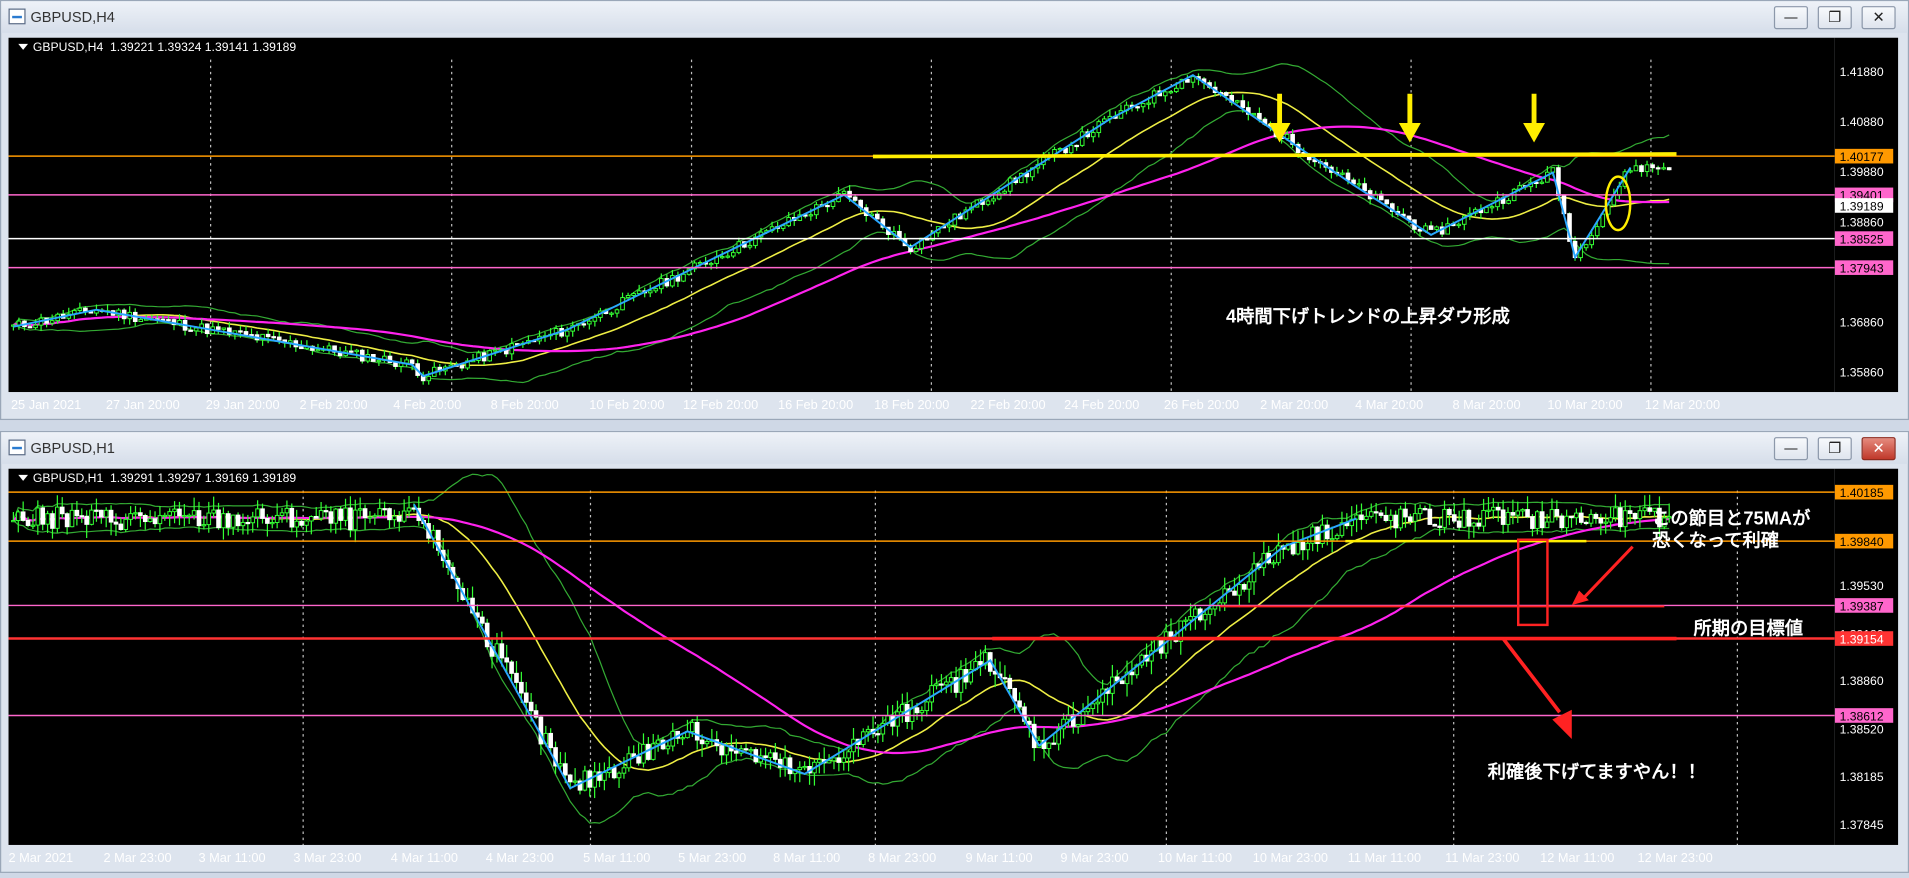  Describe the element at coordinates (1201, 404) in the screenshot. I see `time-label: 26 Feb 20:00` at that location.